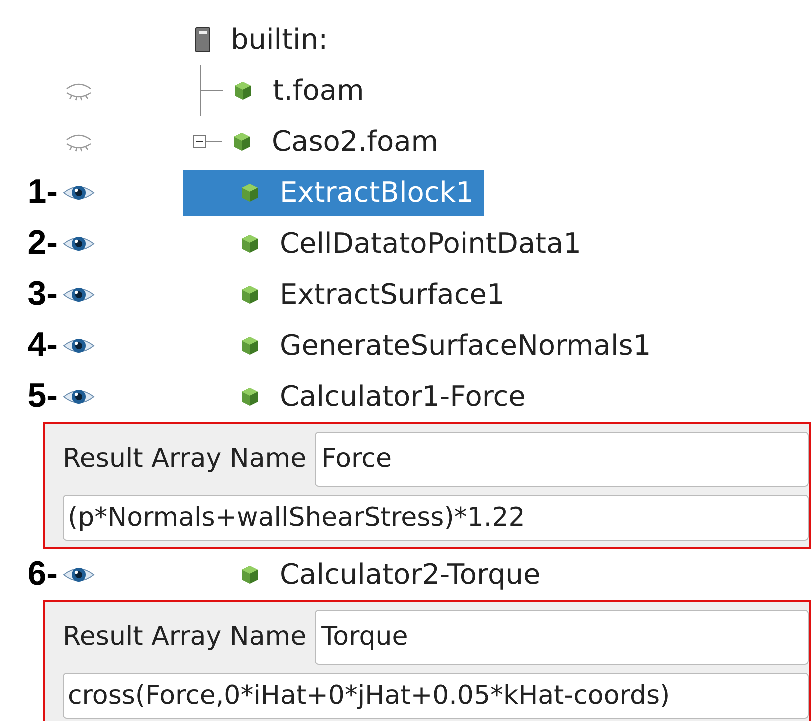 Image resolution: width=811 pixels, height=721 pixels. I want to click on input-field: Force, so click(561, 459).